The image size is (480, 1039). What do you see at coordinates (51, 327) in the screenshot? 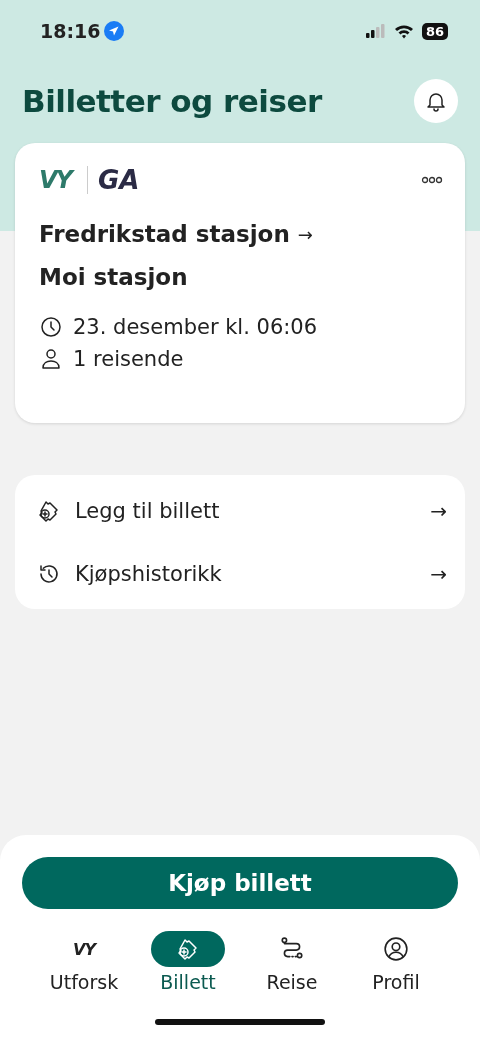
I see `clock-icon` at bounding box center [51, 327].